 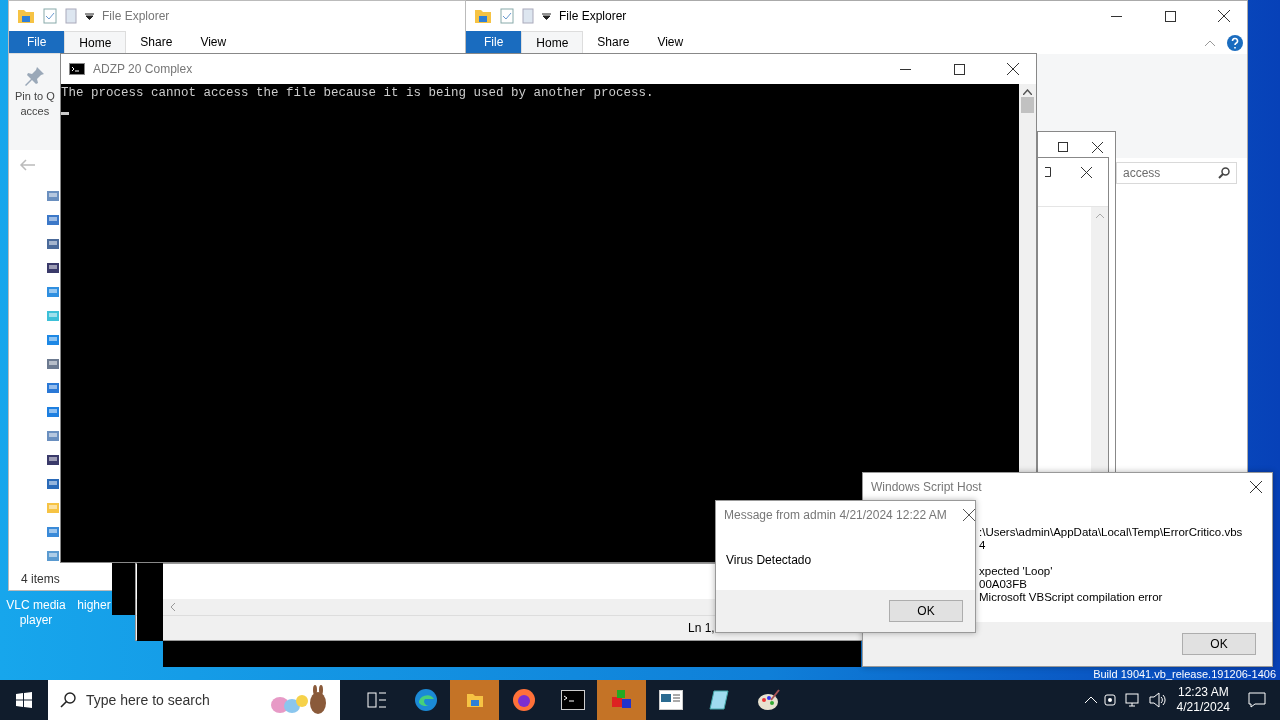 What do you see at coordinates (1027, 92) in the screenshot?
I see `scroll-up-icon` at bounding box center [1027, 92].